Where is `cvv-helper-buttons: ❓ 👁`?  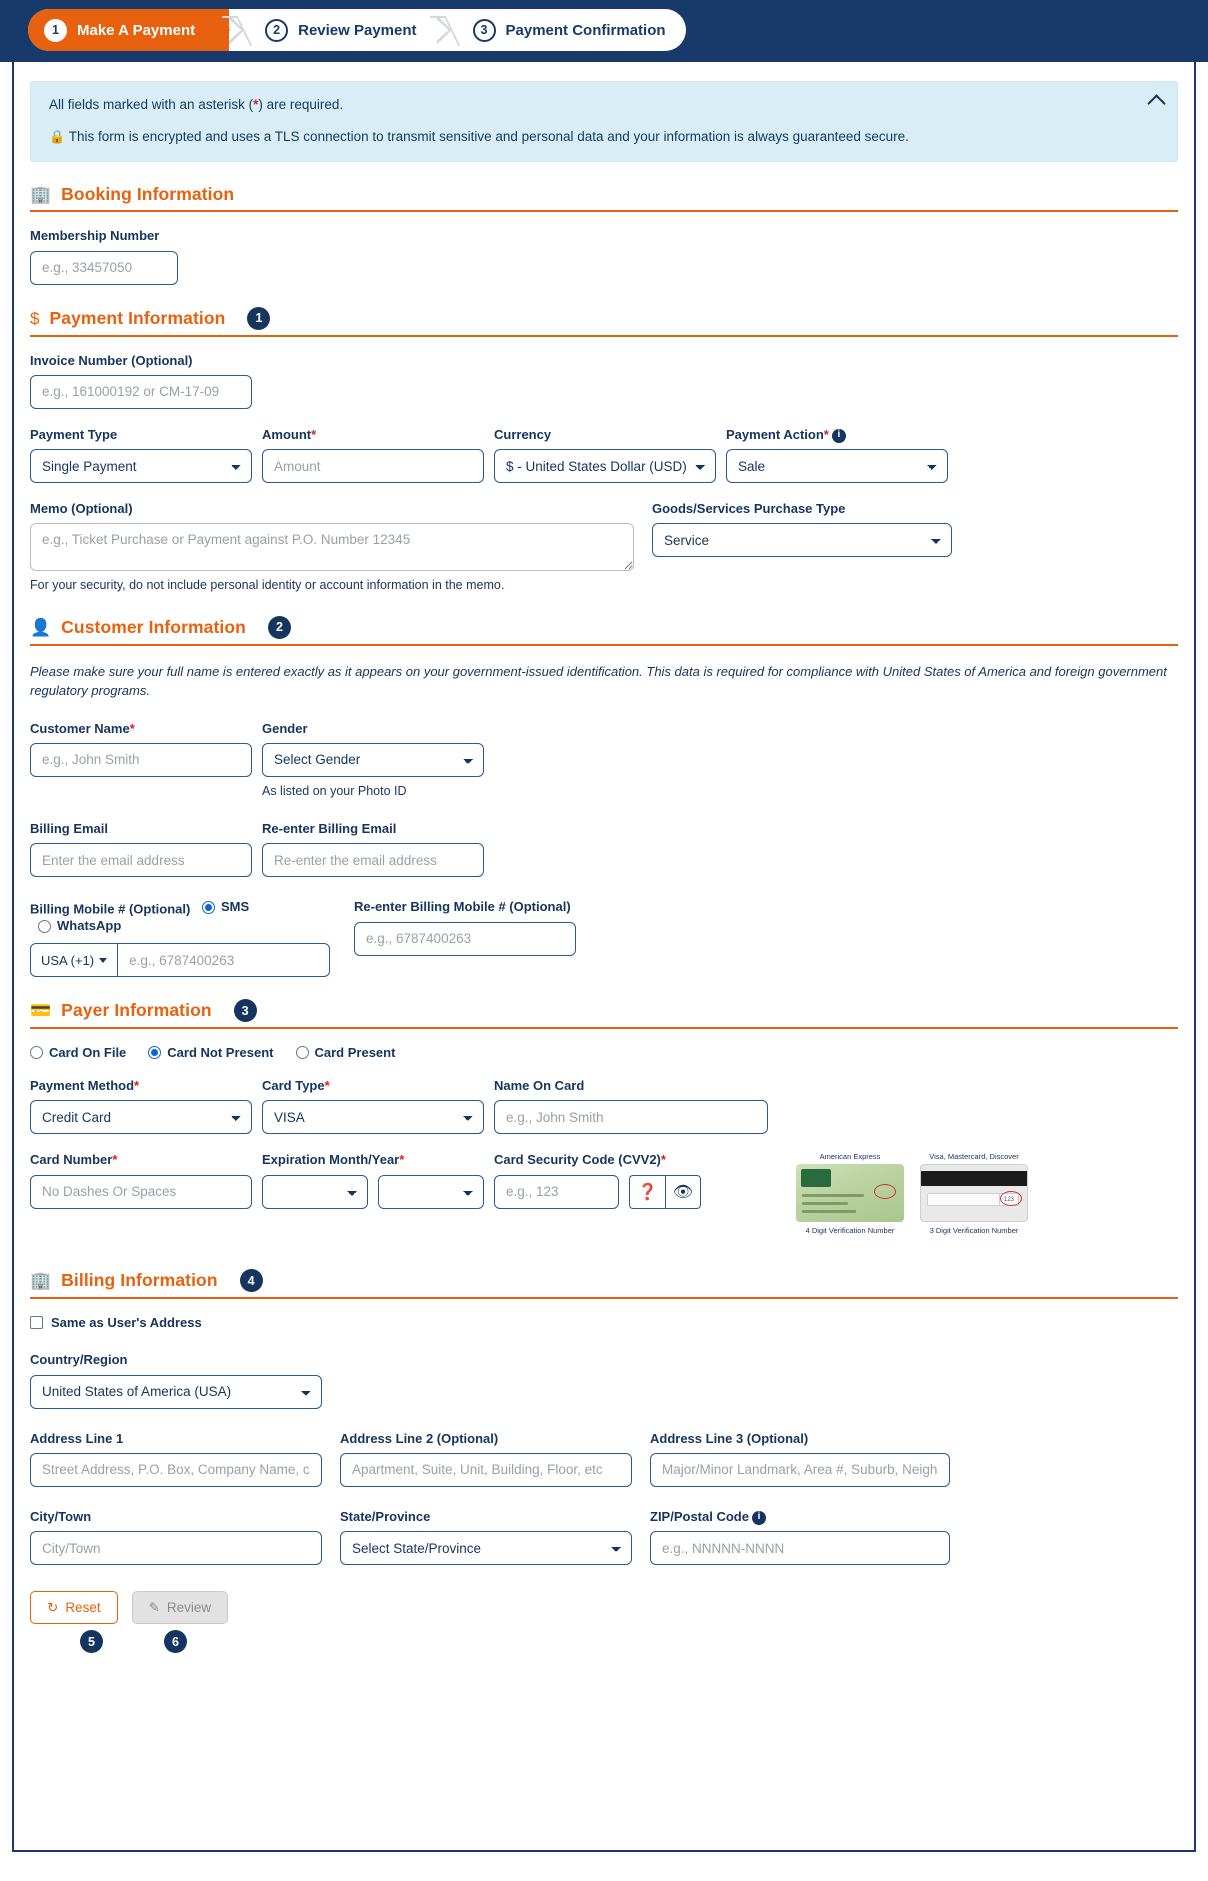
cvv-helper-buttons: ❓ 👁 is located at coordinates (665, 1191).